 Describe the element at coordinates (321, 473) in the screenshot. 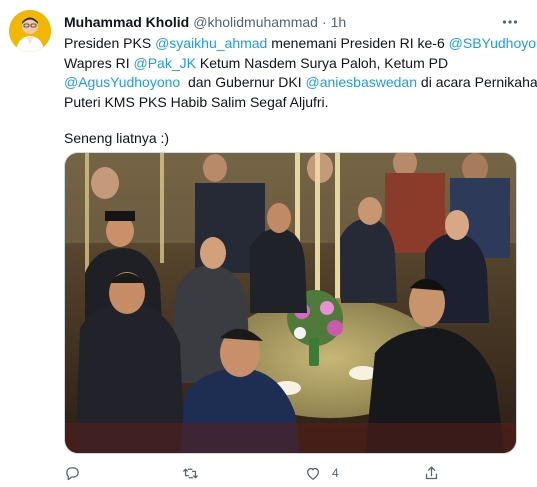

I see `like-button: 4` at that location.